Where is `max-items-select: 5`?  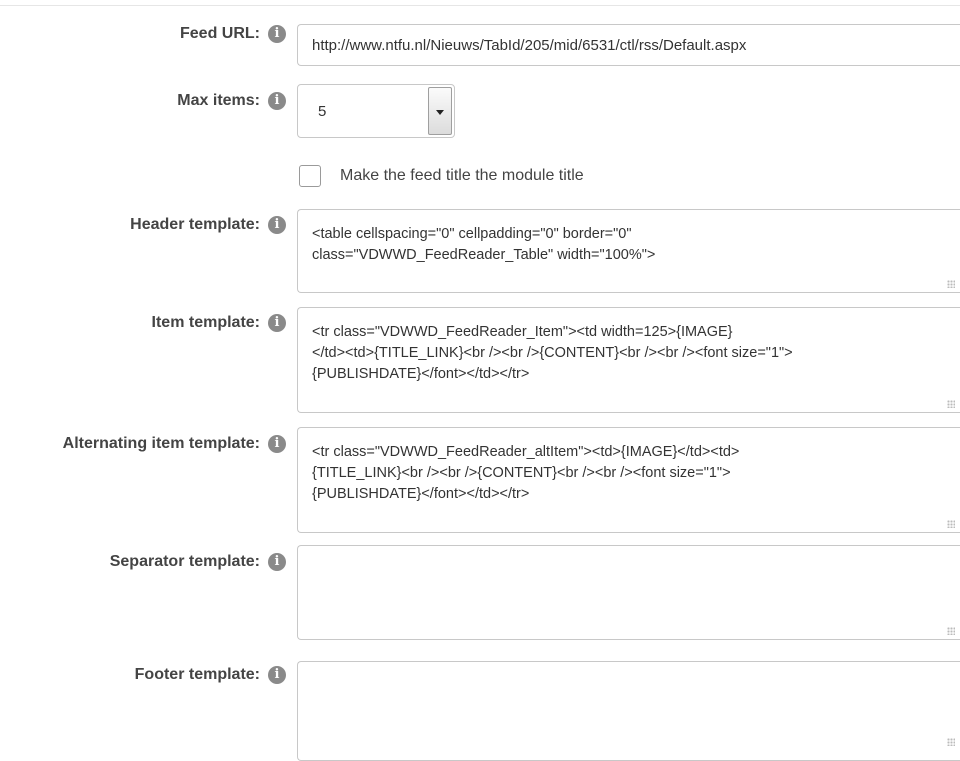
max-items-select: 5 is located at coordinates (376, 111).